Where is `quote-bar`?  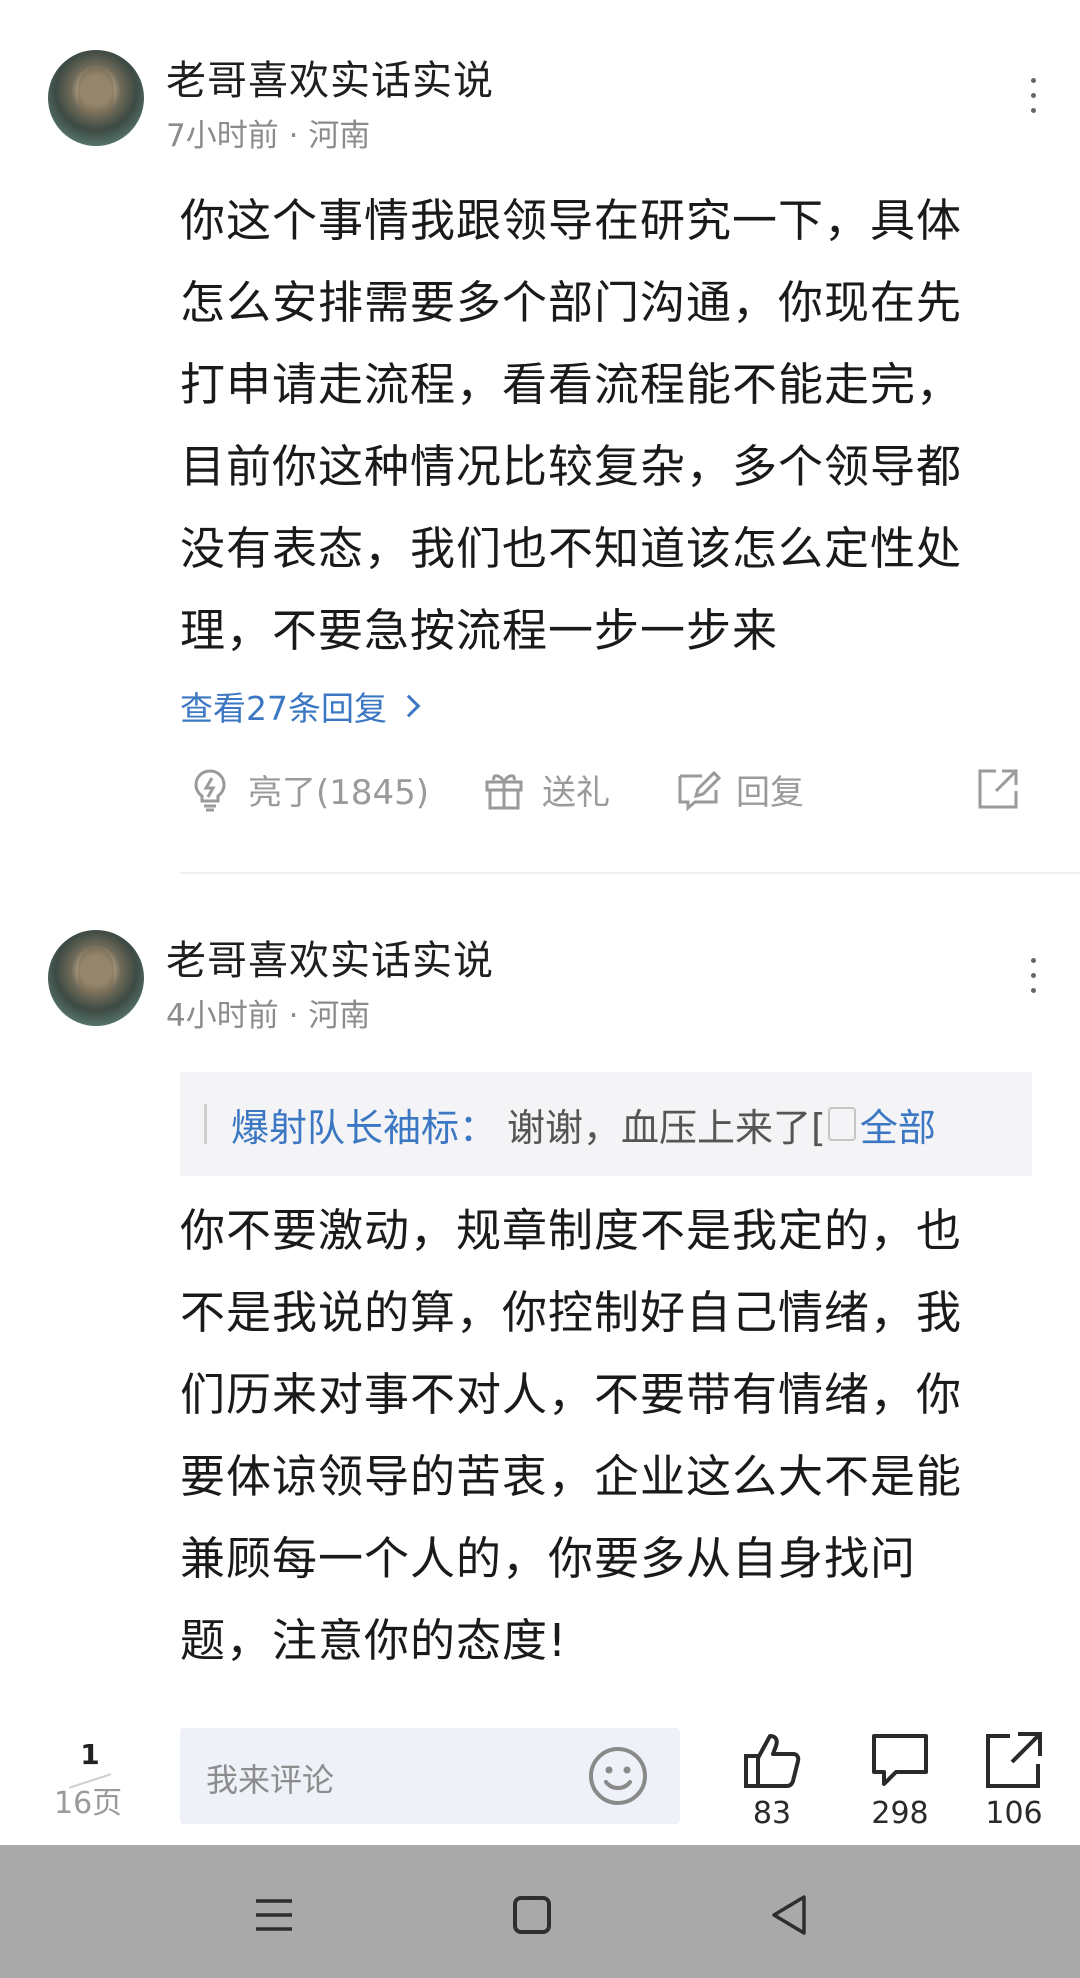 quote-bar is located at coordinates (205, 1124).